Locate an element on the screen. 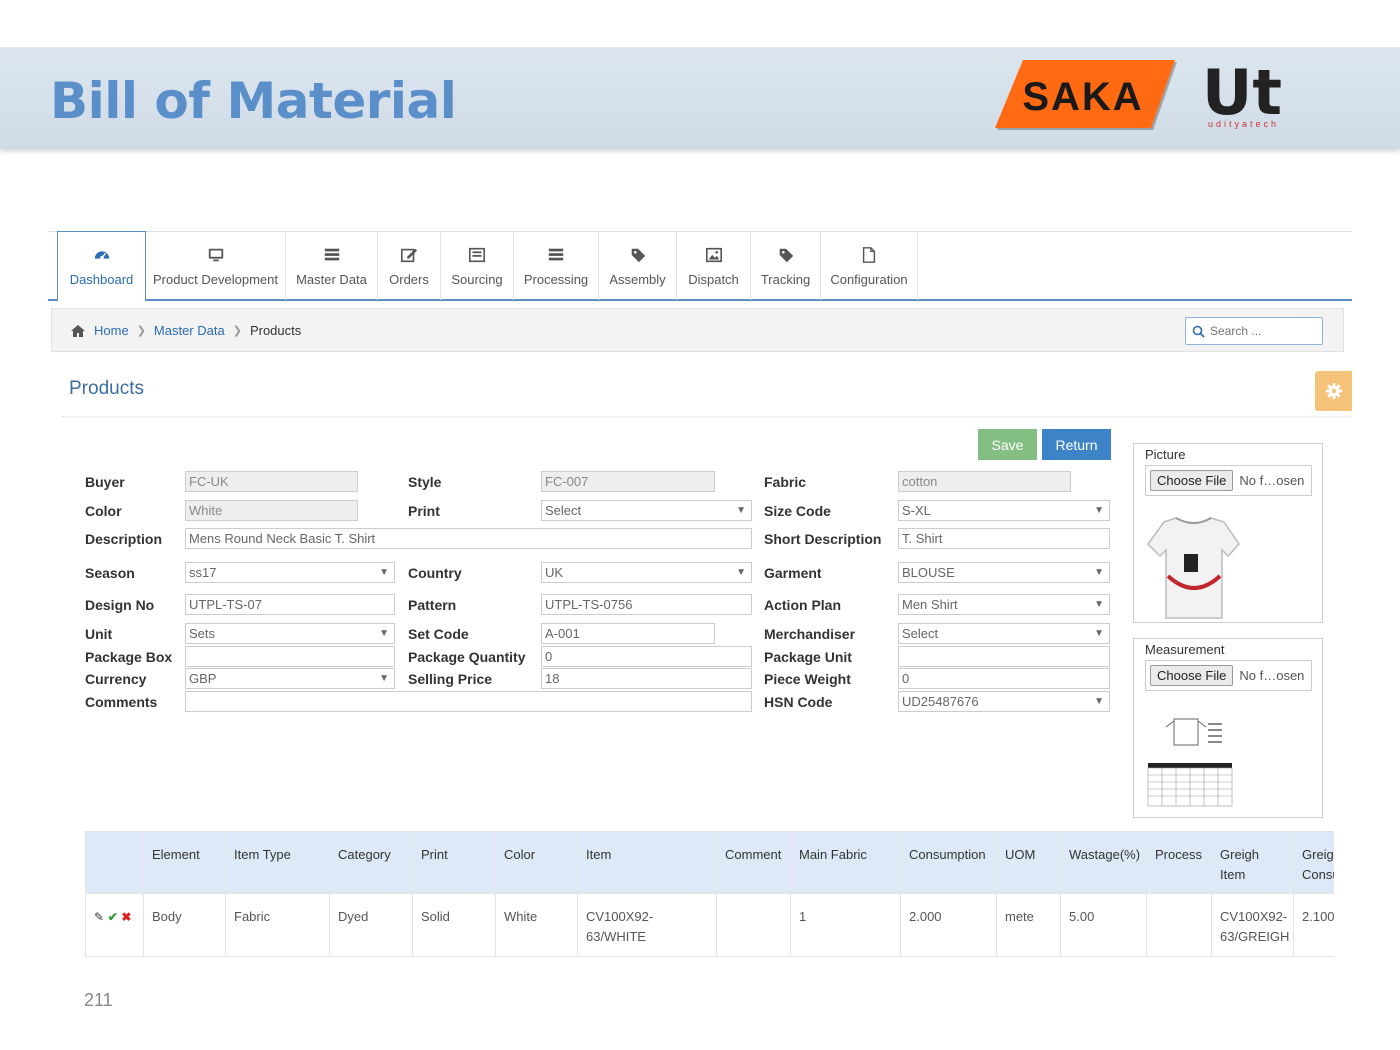 This screenshot has width=1400, height=1050. hsn-code-select: UD25487676 is located at coordinates (1004, 701).